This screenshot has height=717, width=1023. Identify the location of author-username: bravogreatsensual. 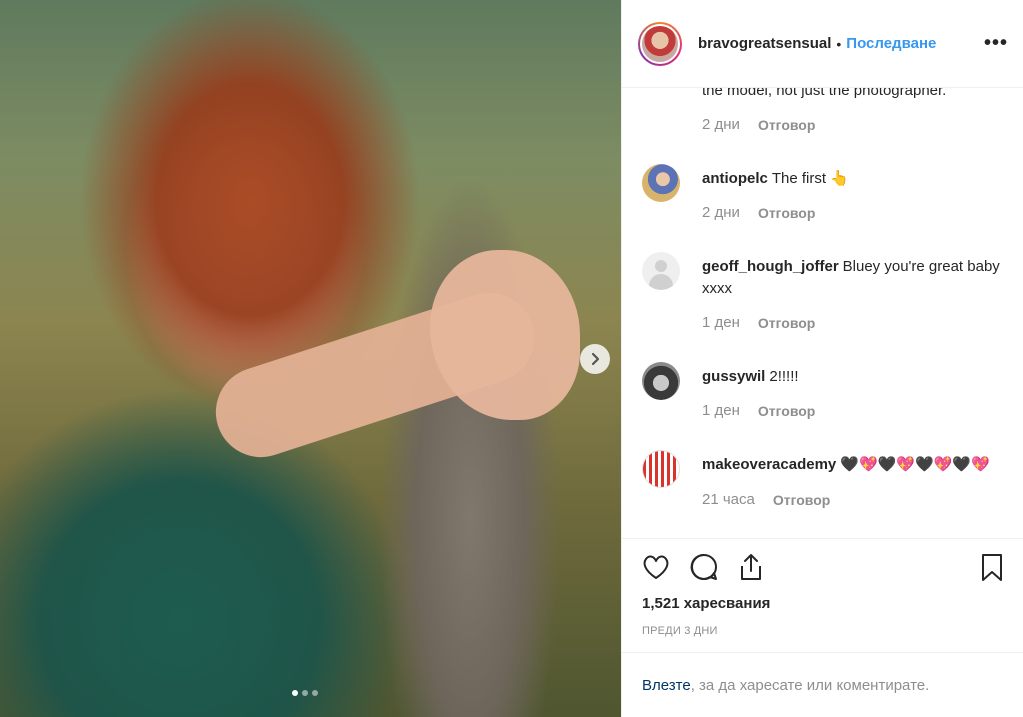
(764, 43).